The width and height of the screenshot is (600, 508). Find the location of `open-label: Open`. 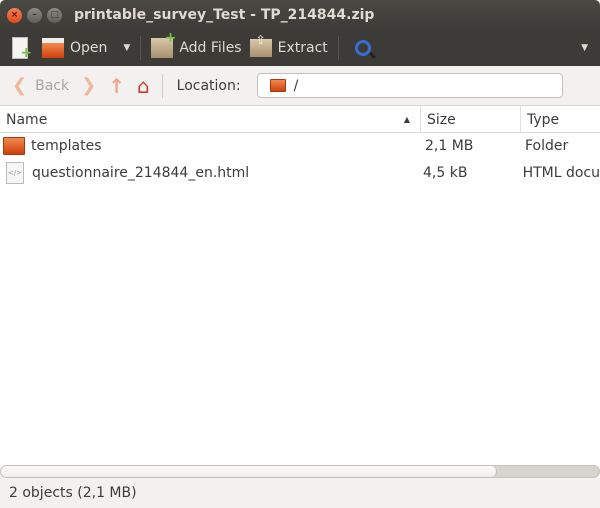

open-label: Open is located at coordinates (89, 48).